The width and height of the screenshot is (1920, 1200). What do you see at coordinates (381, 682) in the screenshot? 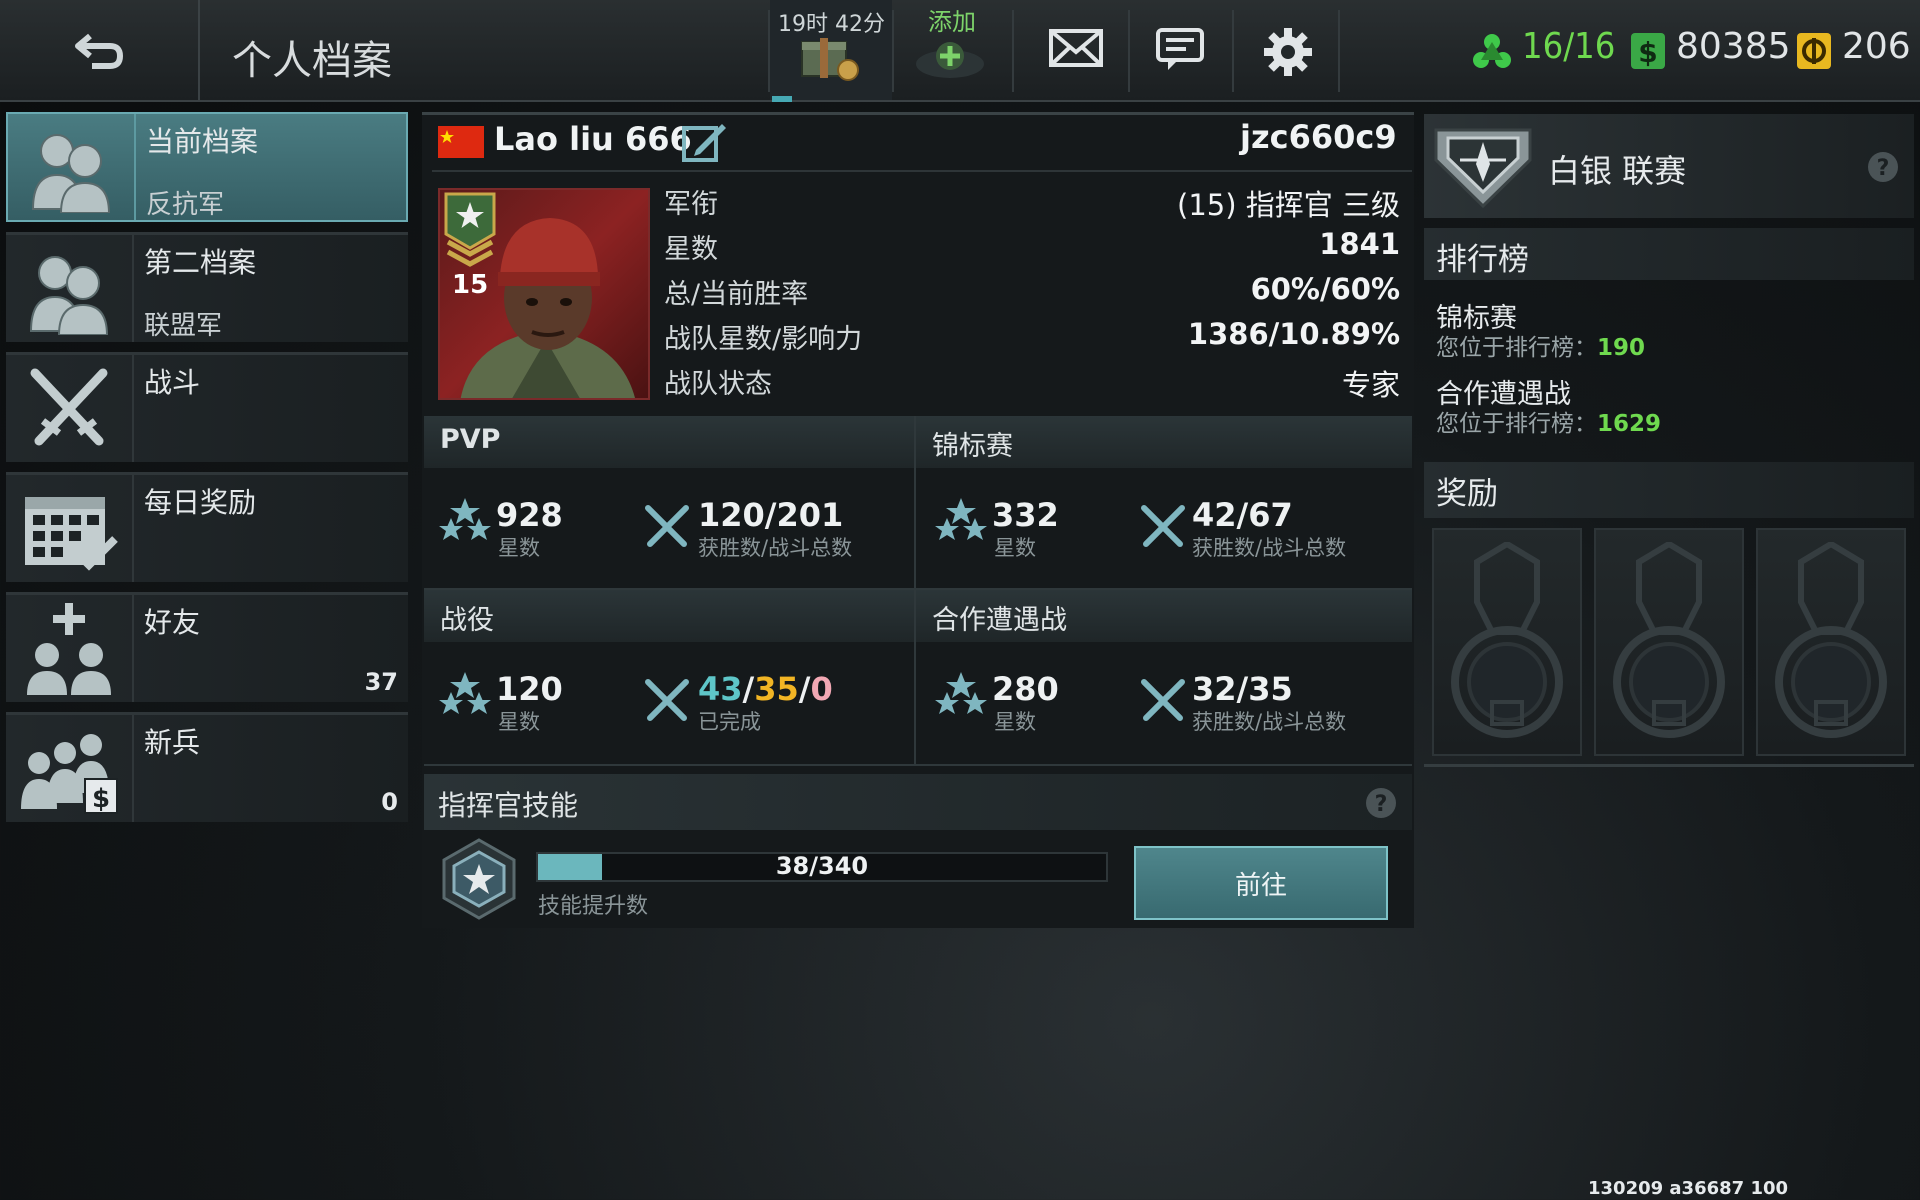
I see `friends-count: 37` at bounding box center [381, 682].